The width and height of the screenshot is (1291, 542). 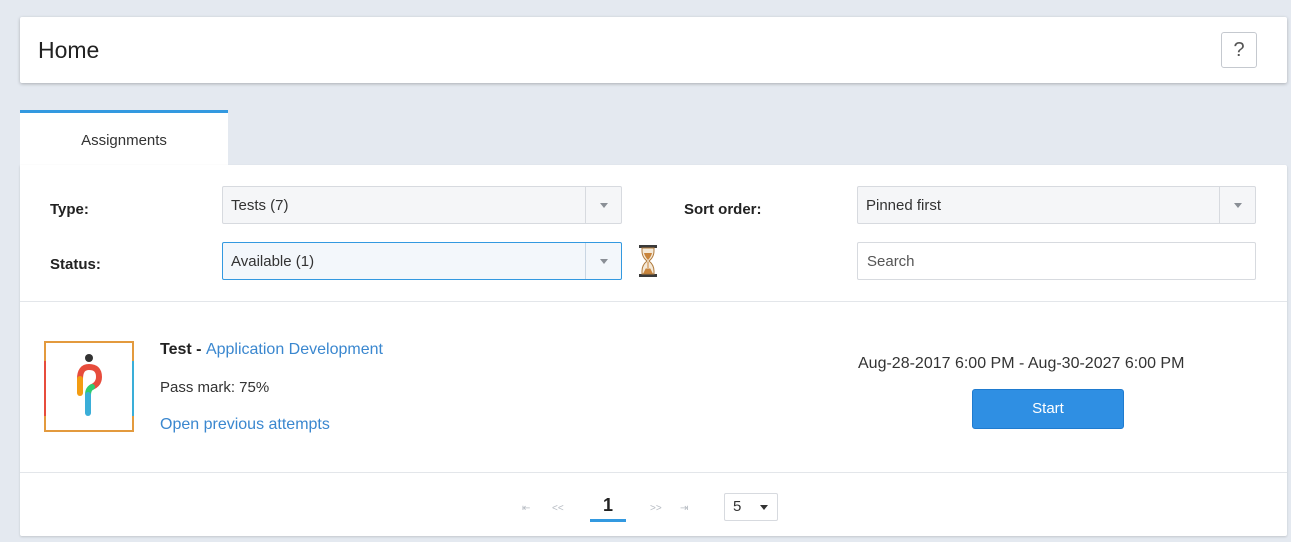 I want to click on pass-mark: Pass mark: 75%, so click(x=215, y=387).